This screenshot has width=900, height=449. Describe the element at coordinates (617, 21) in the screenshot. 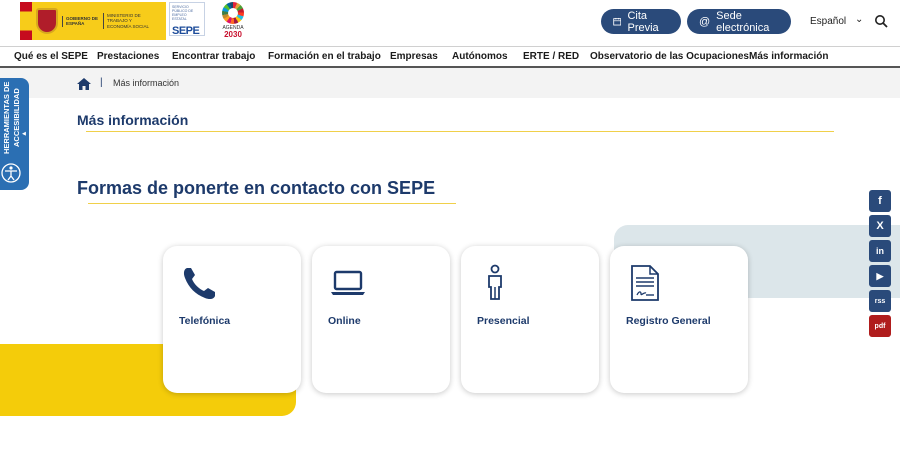

I see `calendar-icon` at that location.